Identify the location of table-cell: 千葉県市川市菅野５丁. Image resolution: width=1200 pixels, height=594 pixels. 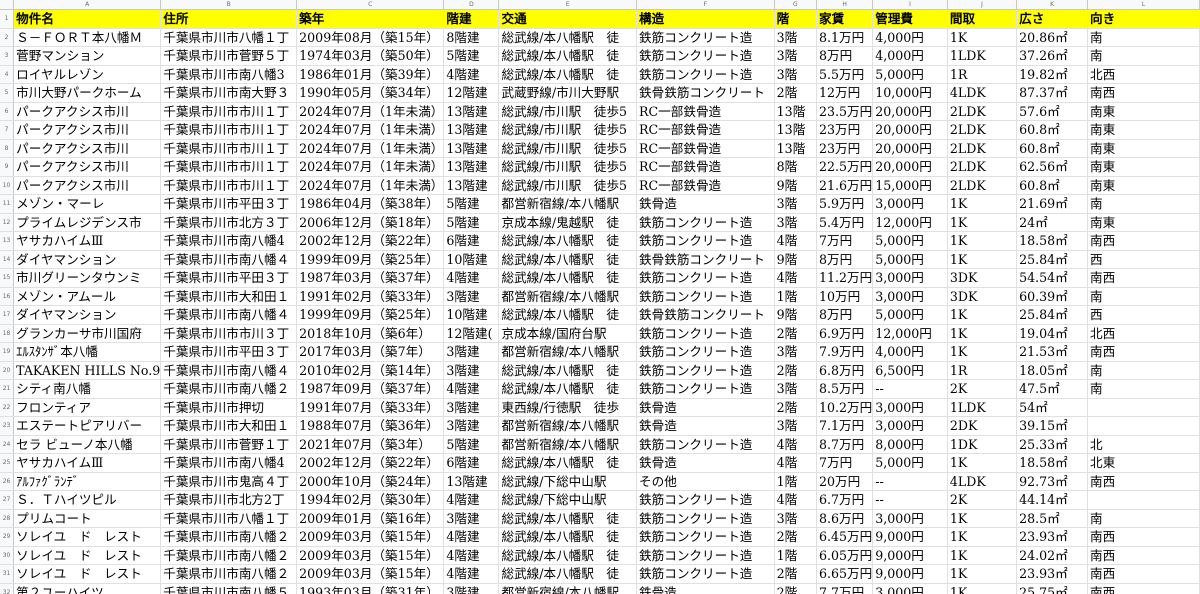
(229, 56).